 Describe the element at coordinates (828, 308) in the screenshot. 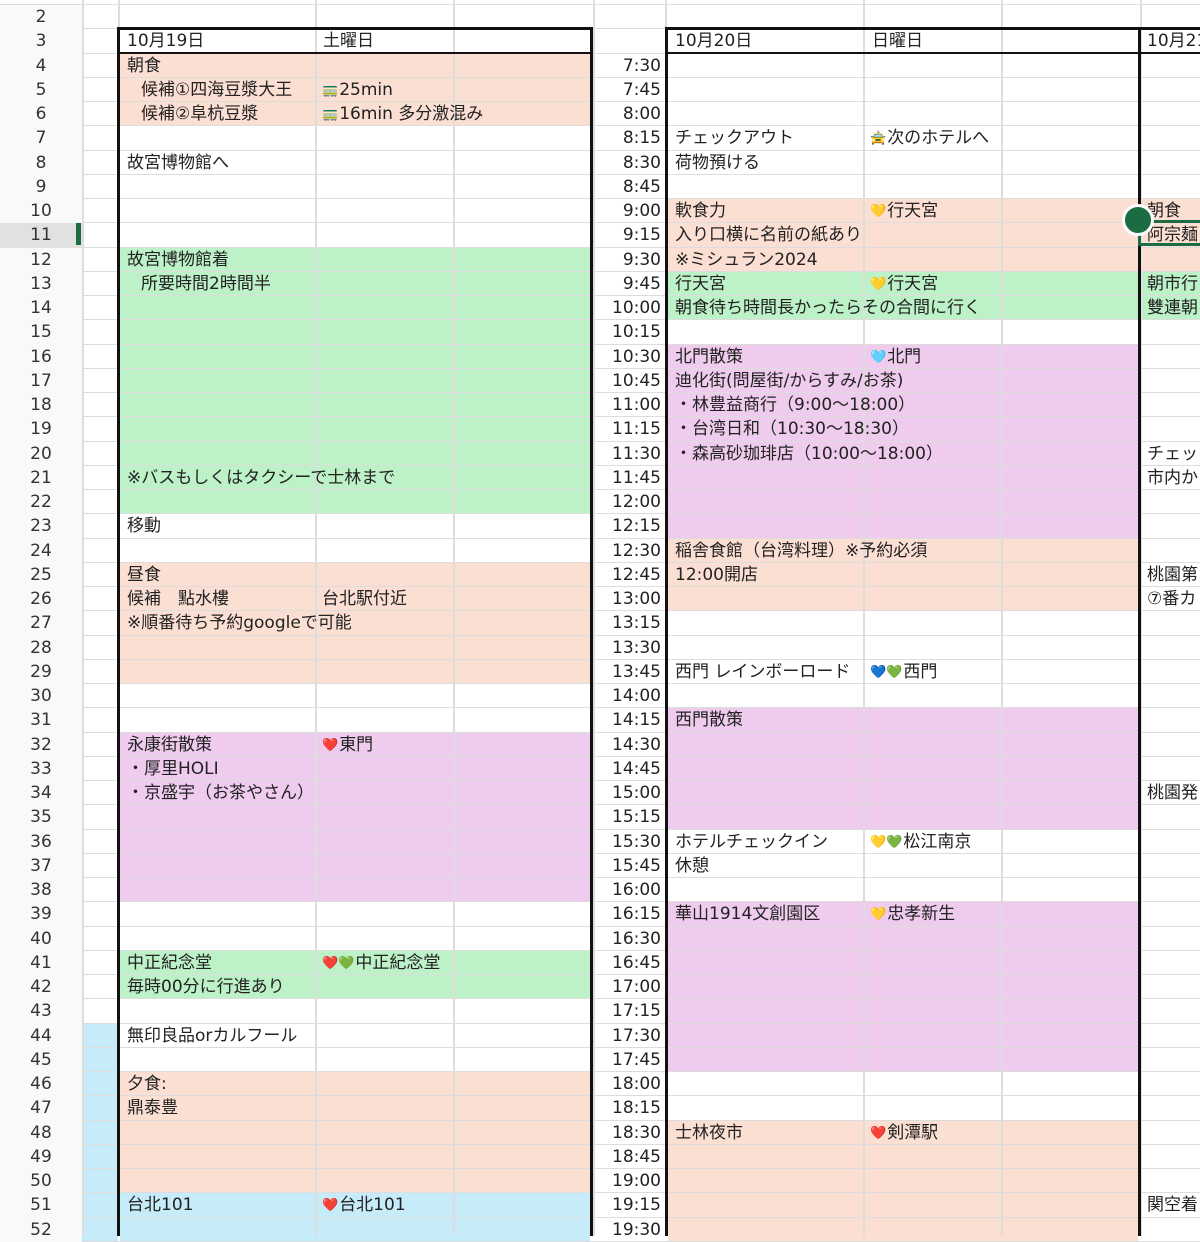

I see `day2-cell: 朝食待ち時間長かったらその合間に行く` at that location.